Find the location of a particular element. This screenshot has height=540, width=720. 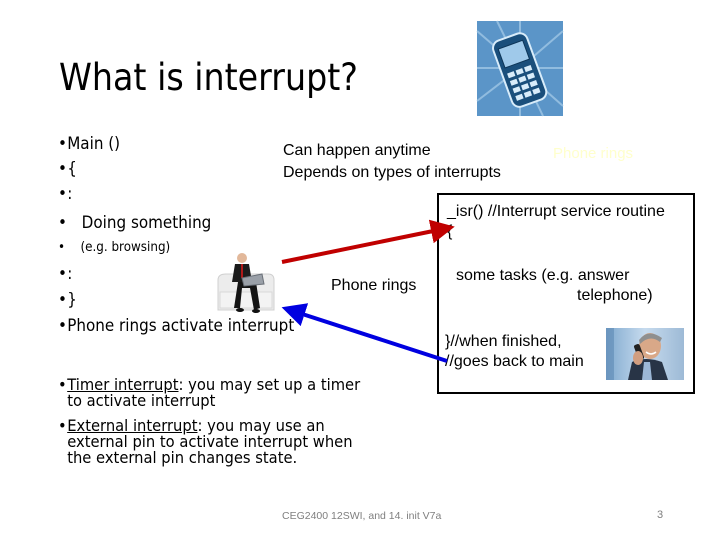

call-isr-arrow is located at coordinates (368, 241).